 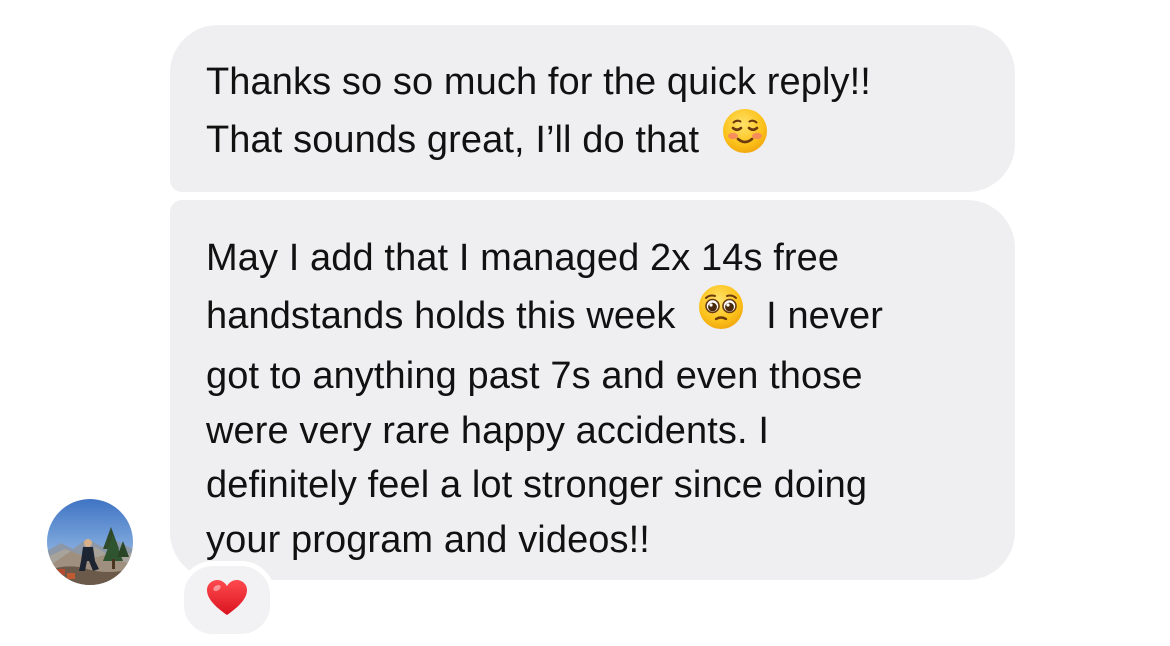 I want to click on message-text-segment: handstands holds this week, so click(x=441, y=315).